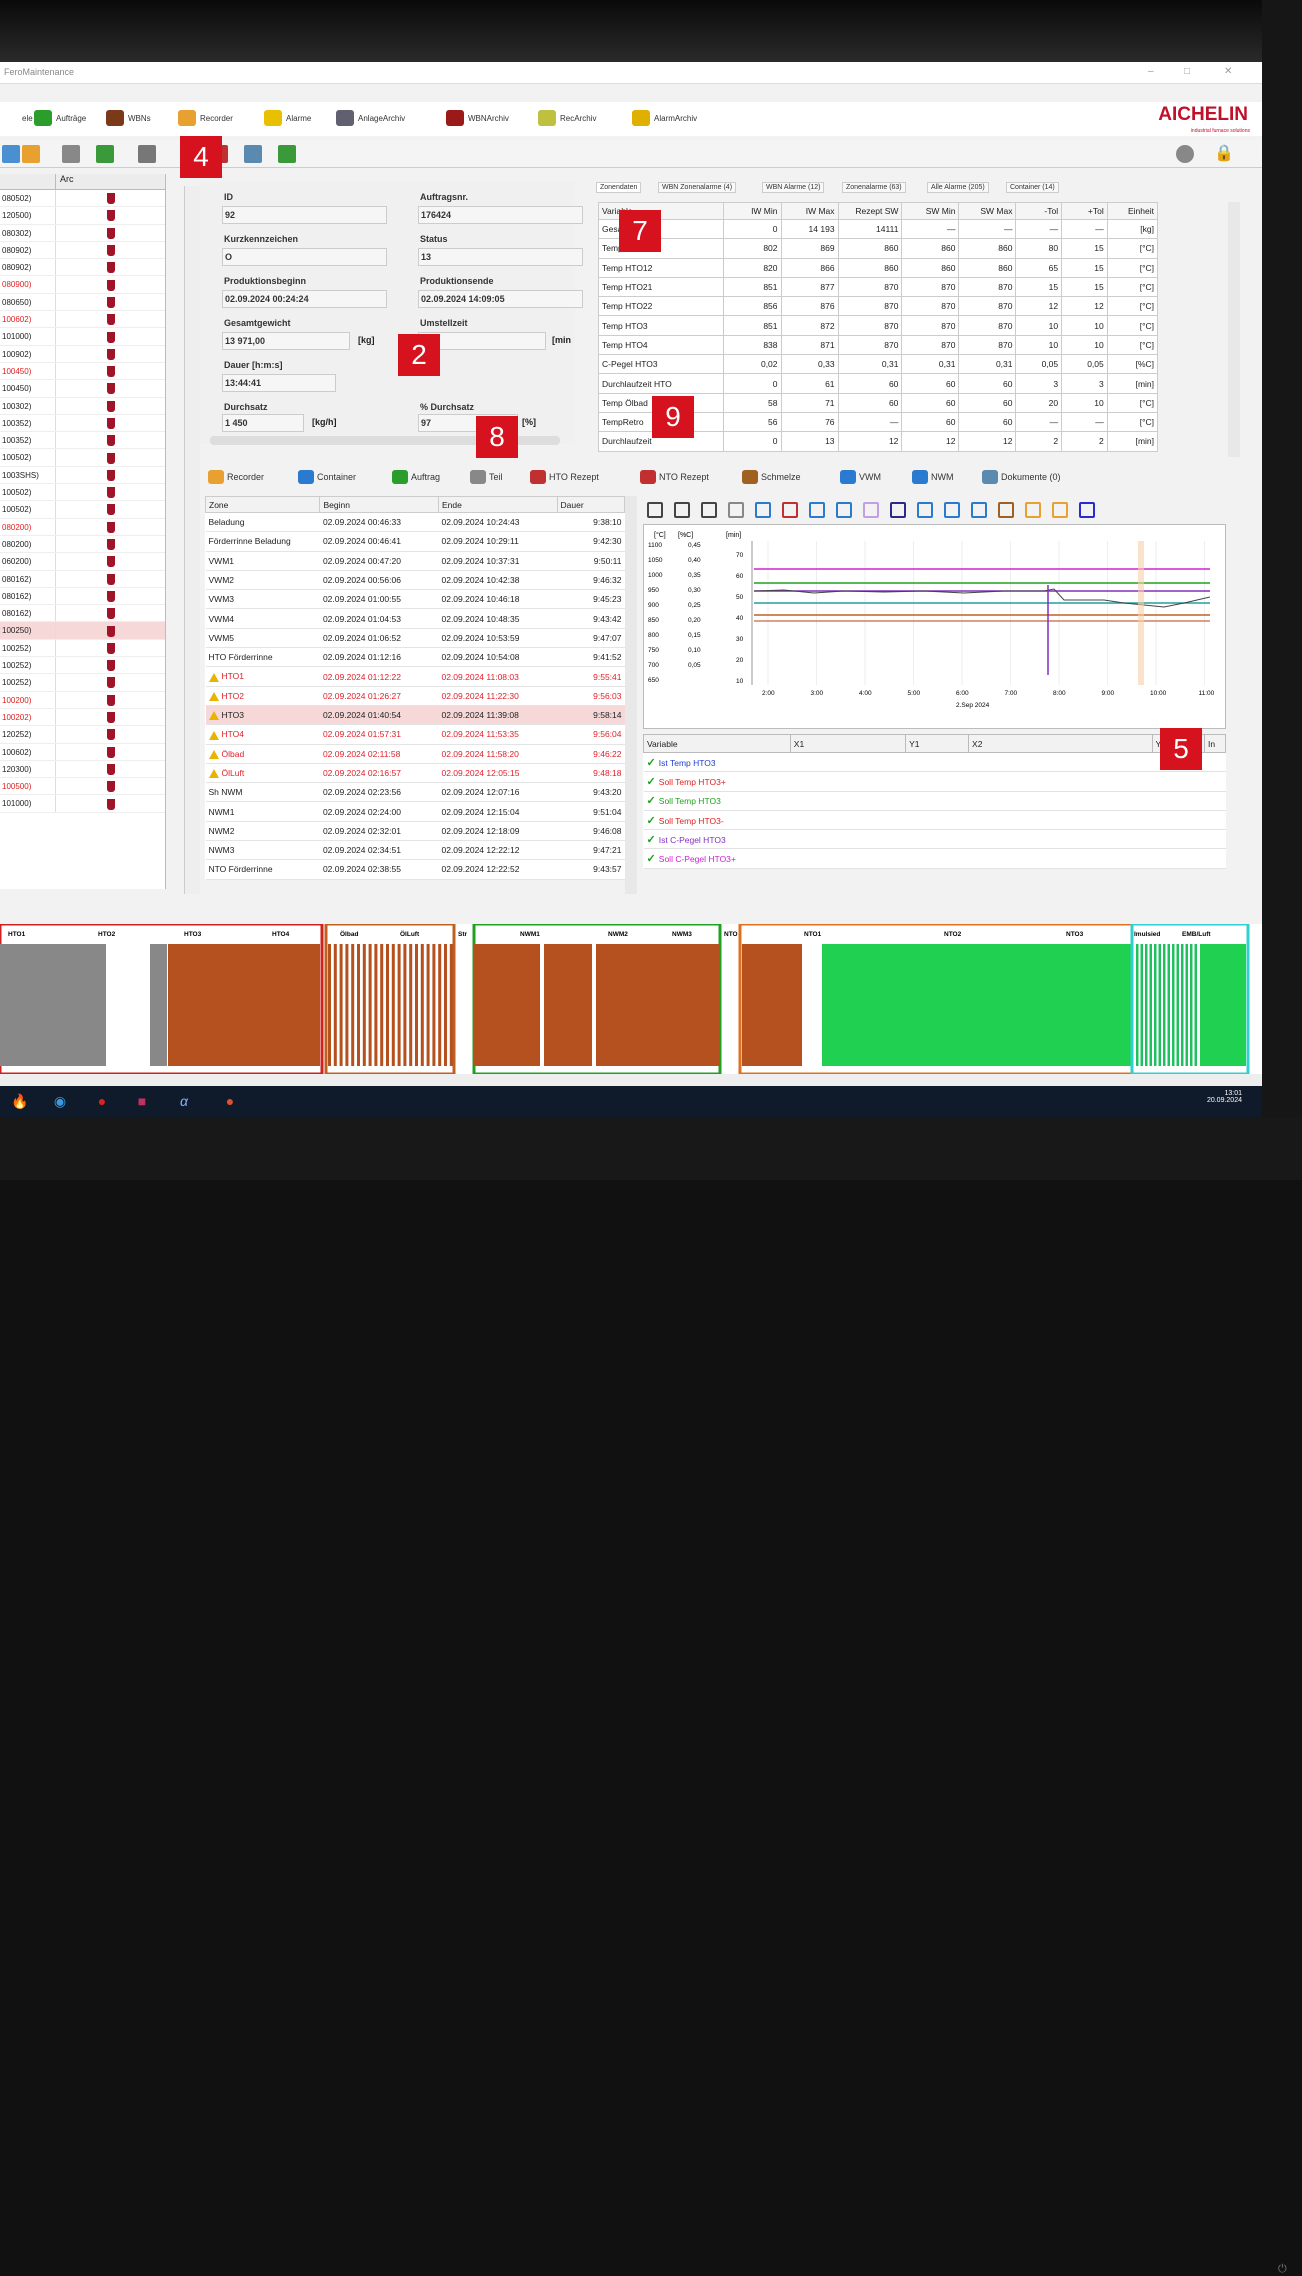 This screenshot has width=1302, height=2276. What do you see at coordinates (878, 383) in the screenshot?
I see `table-row: Durchlaufzeit HTO 0 61 60 60 60 3 3 [min]` at bounding box center [878, 383].